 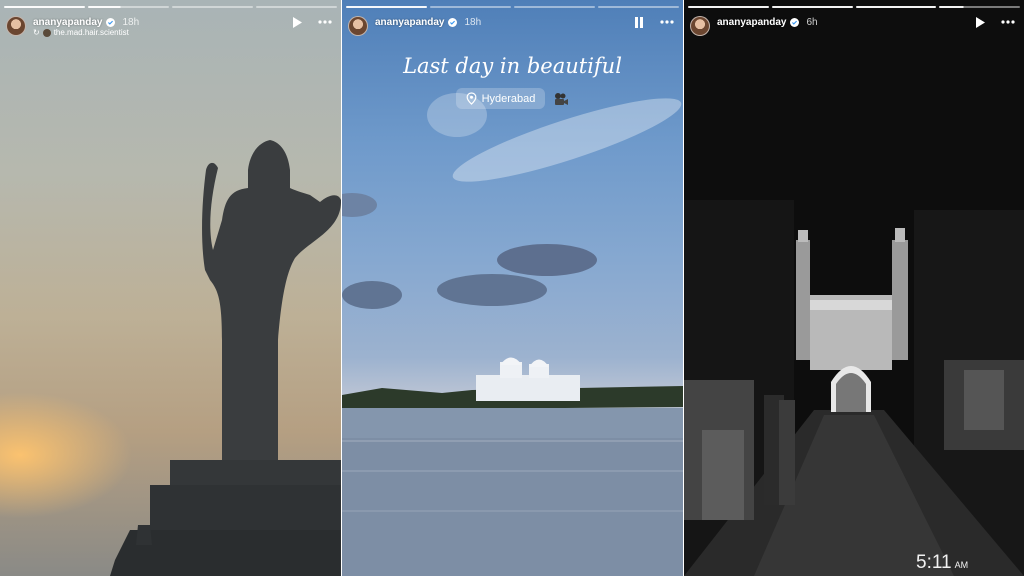 I want to click on post-time: 6h, so click(x=812, y=22).